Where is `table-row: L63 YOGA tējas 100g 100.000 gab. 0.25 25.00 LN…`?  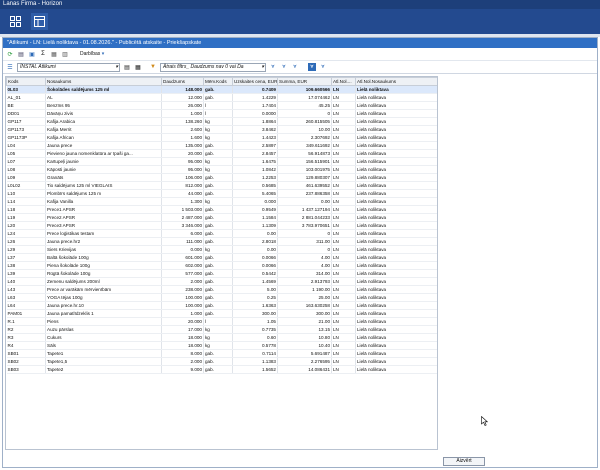
table-row: L63 YOGA tējas 100g 100.000 gab. 0.25 25.00 LN… is located at coordinates (221, 297).